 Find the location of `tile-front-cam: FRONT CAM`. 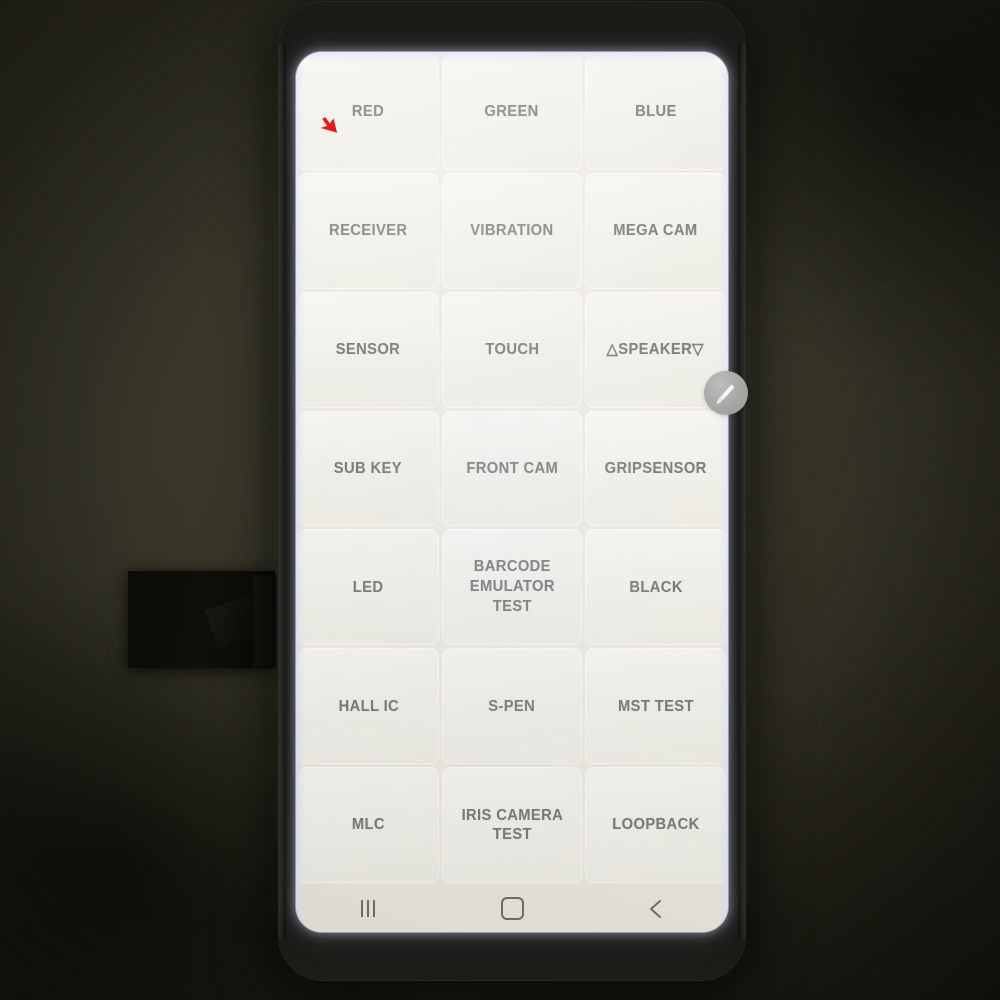

tile-front-cam: FRONT CAM is located at coordinates (512, 468).